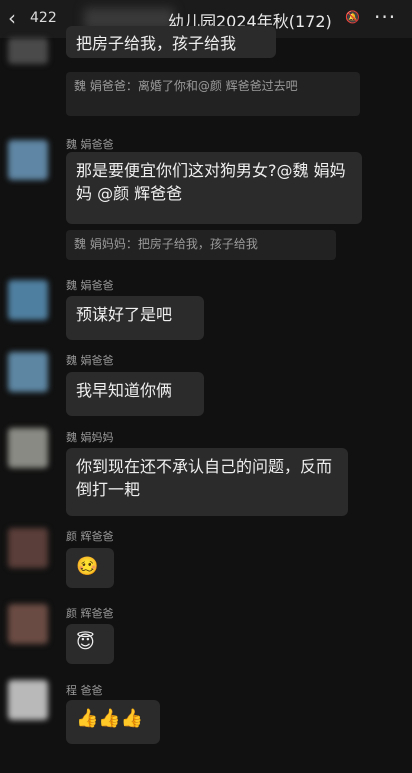 This screenshot has height=773, width=412. What do you see at coordinates (90, 437) in the screenshot?
I see `sender-name: 魏 娟妈妈` at bounding box center [90, 437].